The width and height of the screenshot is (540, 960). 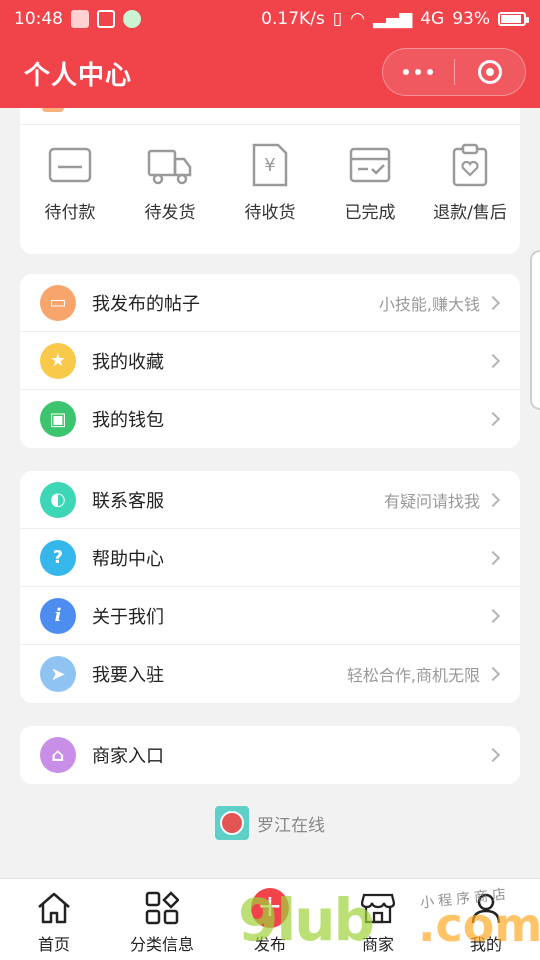 I want to click on grid-icon, so click(x=162, y=908).